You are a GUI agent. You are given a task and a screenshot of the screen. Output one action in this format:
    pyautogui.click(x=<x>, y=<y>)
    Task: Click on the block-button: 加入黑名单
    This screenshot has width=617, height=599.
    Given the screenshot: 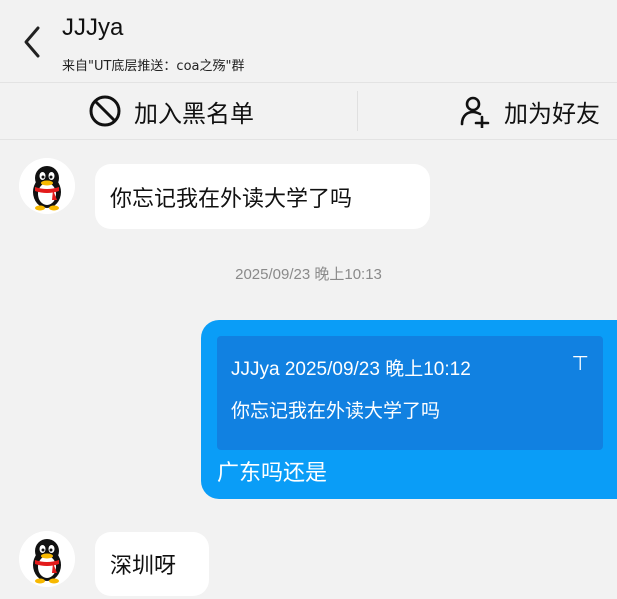 What is the action you would take?
    pyautogui.click(x=171, y=111)
    